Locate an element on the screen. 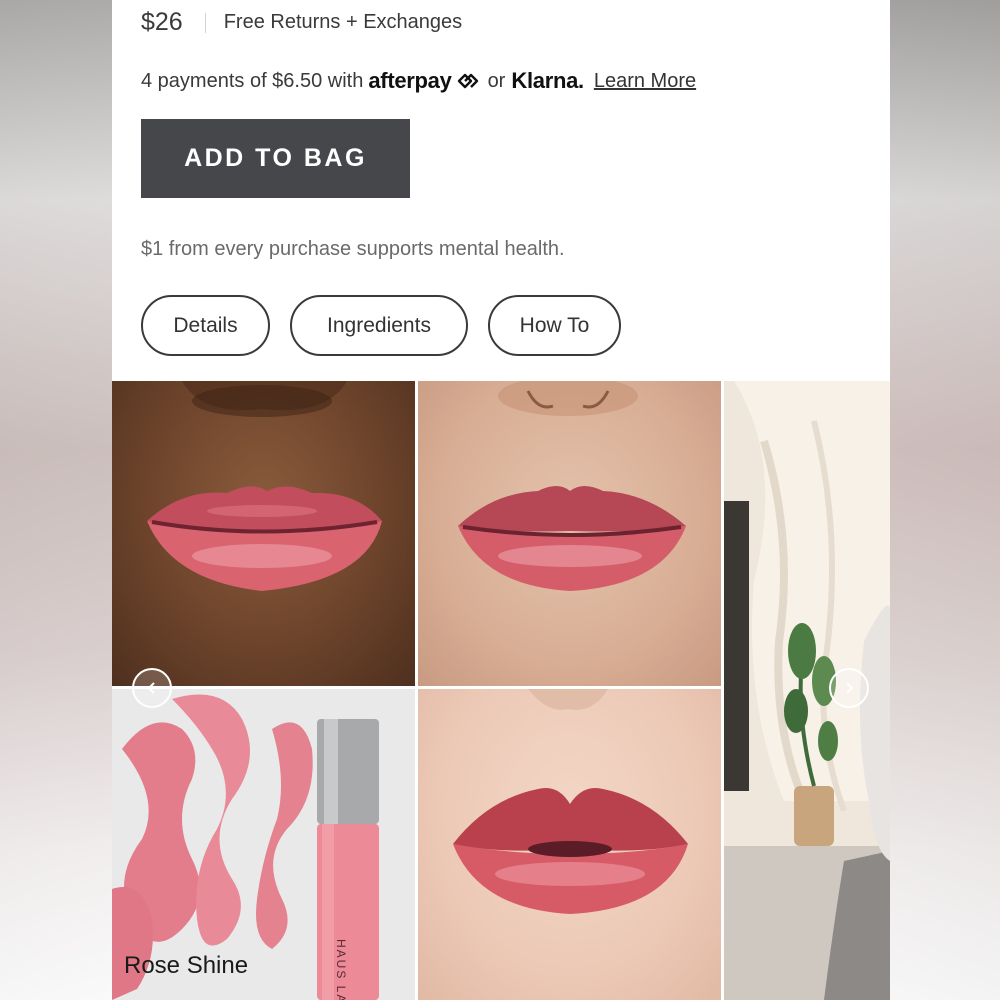  gallery-image-lips-light is located at coordinates (569, 533).